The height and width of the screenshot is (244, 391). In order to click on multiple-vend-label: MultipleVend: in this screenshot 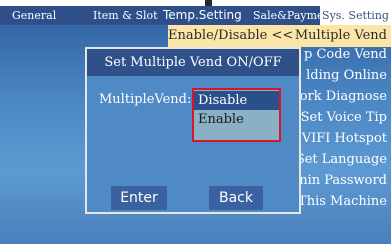, I will do `click(145, 99)`.